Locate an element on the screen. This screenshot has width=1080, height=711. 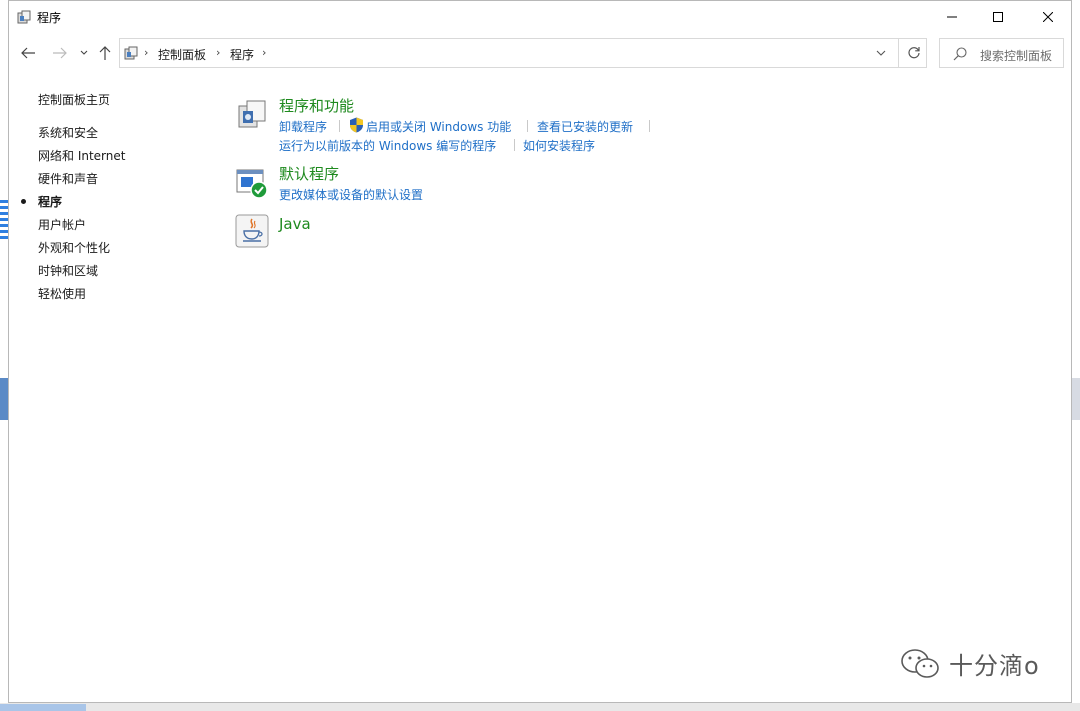
navigation-bar: › 控制面板 › 程序 › 搜索控制面板 is located at coordinates (540, 53).